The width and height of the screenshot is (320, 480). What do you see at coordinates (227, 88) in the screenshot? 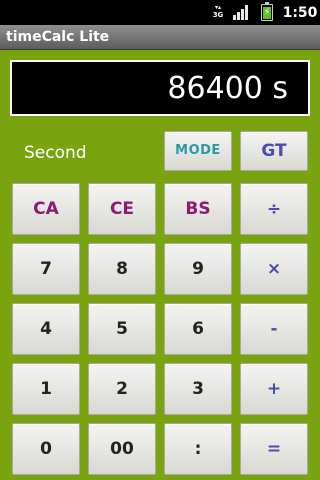
I see `display-value: 86400 s` at bounding box center [227, 88].